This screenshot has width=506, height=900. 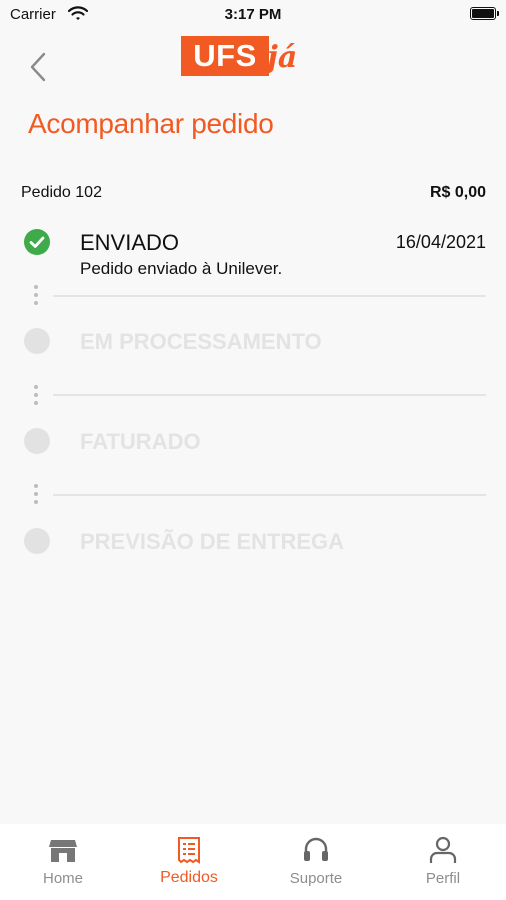 I want to click on tab-home: Home, so click(x=63, y=862).